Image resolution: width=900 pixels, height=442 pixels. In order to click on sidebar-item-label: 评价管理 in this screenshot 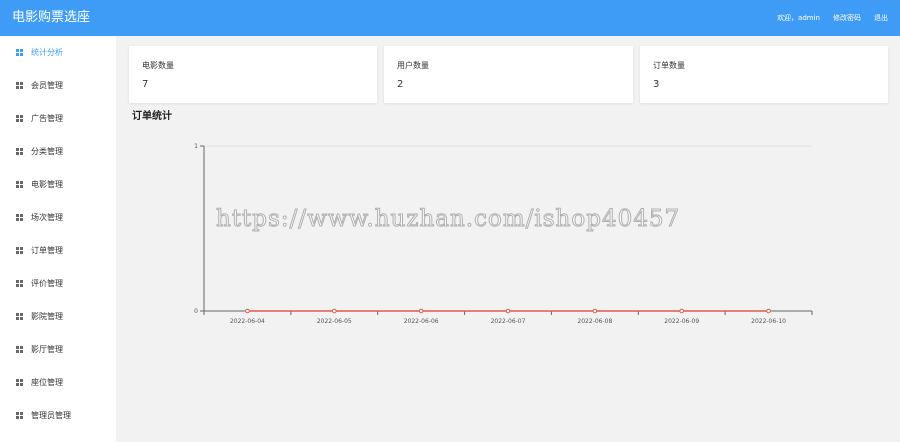, I will do `click(47, 283)`.